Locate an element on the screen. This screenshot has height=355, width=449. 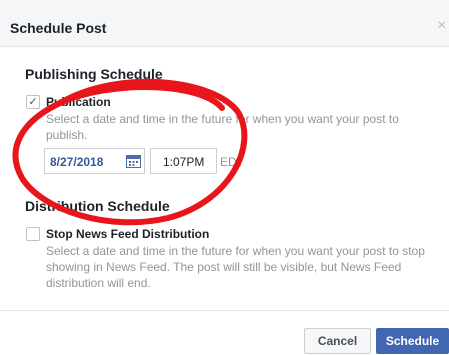
distribution-schedule-title: Distribution Schedule is located at coordinates (97, 206).